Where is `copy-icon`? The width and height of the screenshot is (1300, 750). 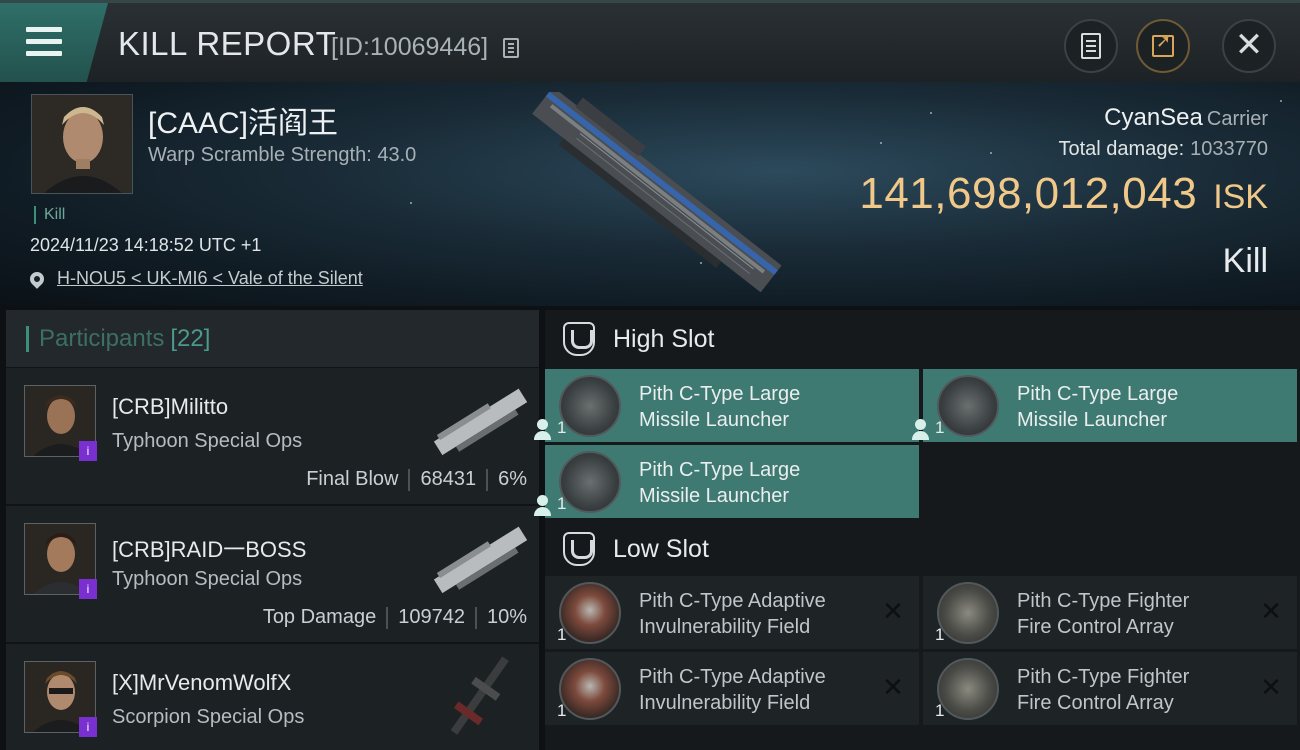
copy-icon is located at coordinates (511, 48).